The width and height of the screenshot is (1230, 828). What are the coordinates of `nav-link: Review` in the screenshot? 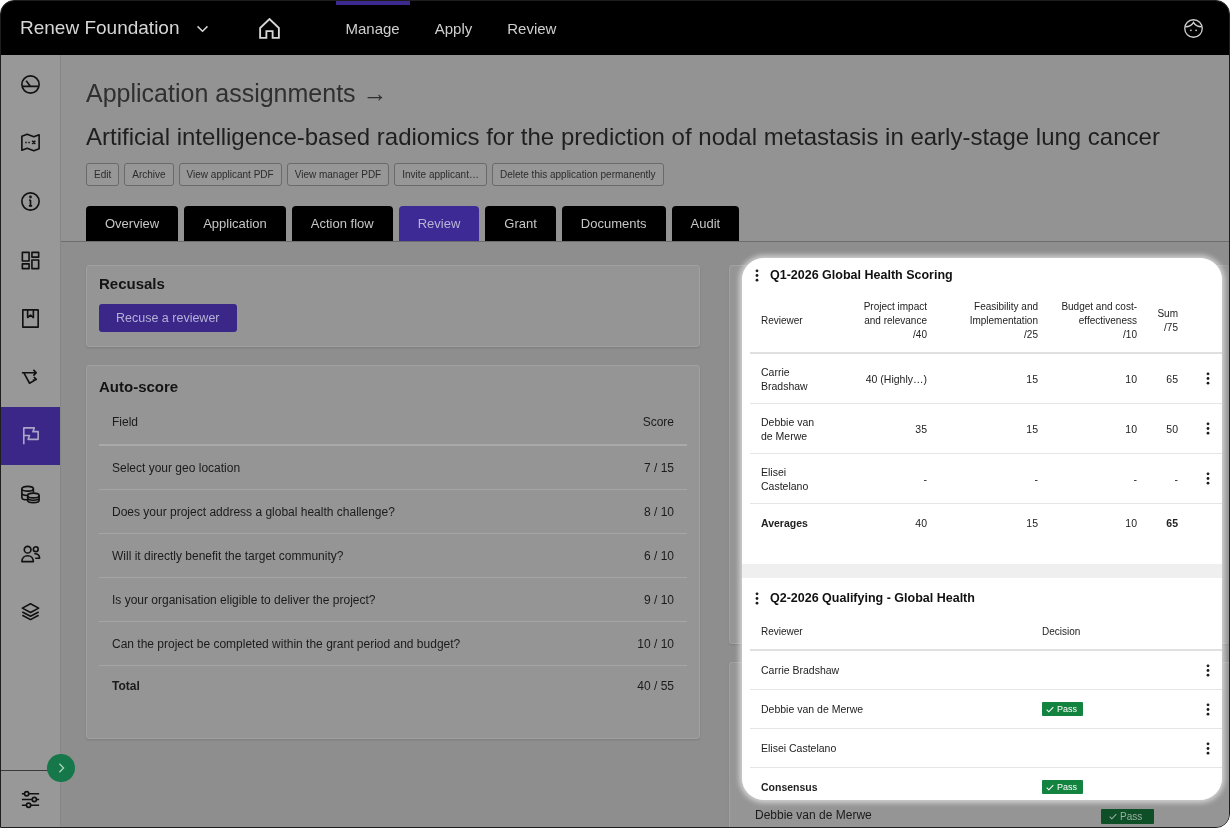 It's located at (532, 28).